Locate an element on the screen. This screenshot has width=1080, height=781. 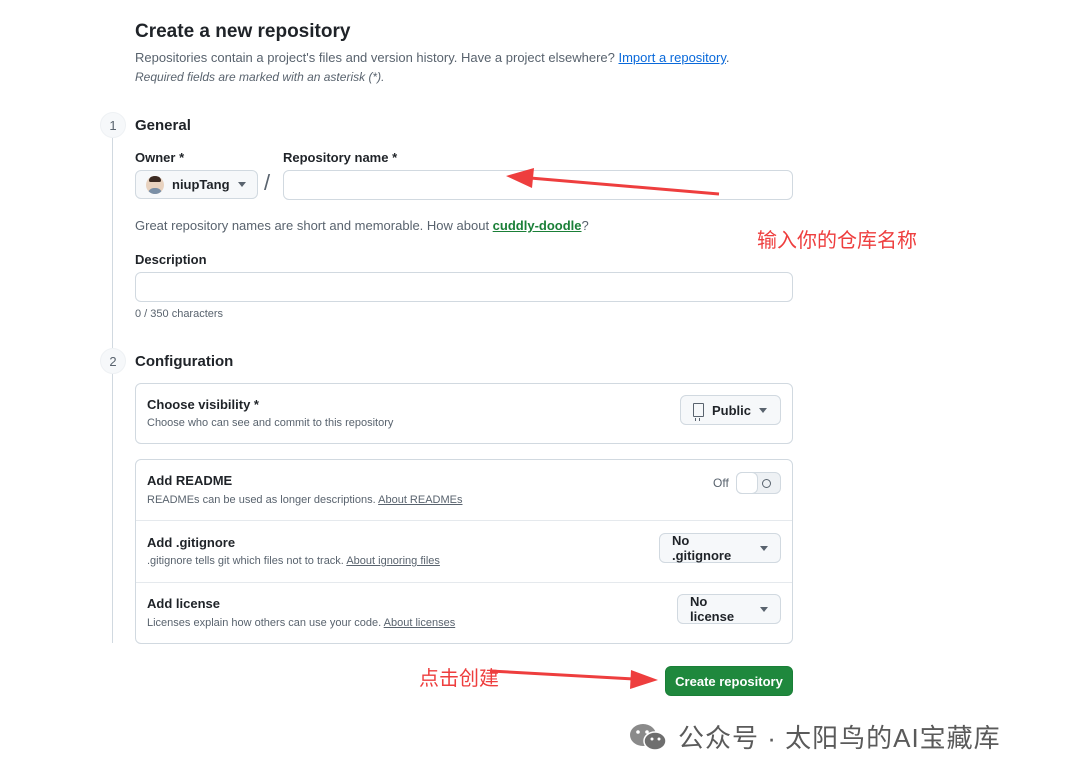
annotation-arrows is located at coordinates (604, 428).